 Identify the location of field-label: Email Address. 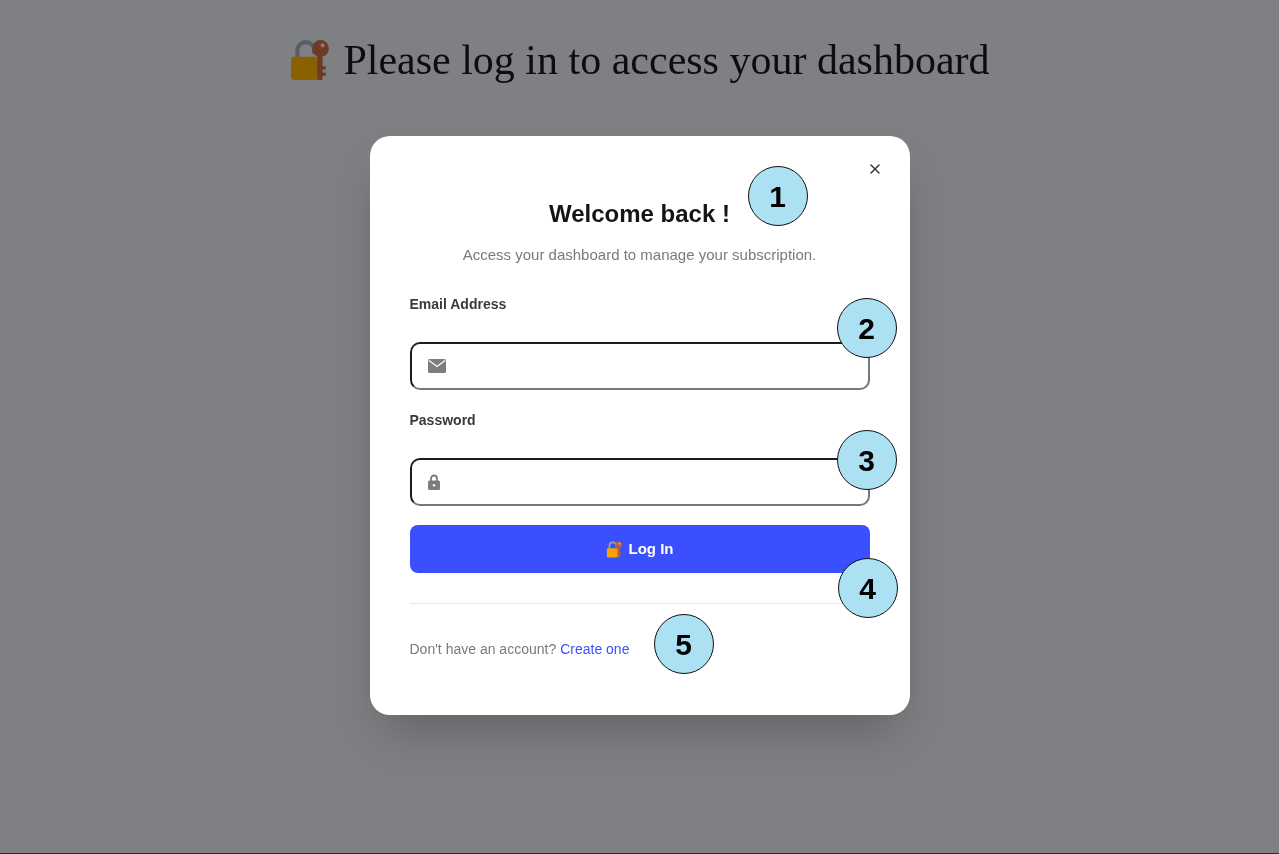
(458, 304).